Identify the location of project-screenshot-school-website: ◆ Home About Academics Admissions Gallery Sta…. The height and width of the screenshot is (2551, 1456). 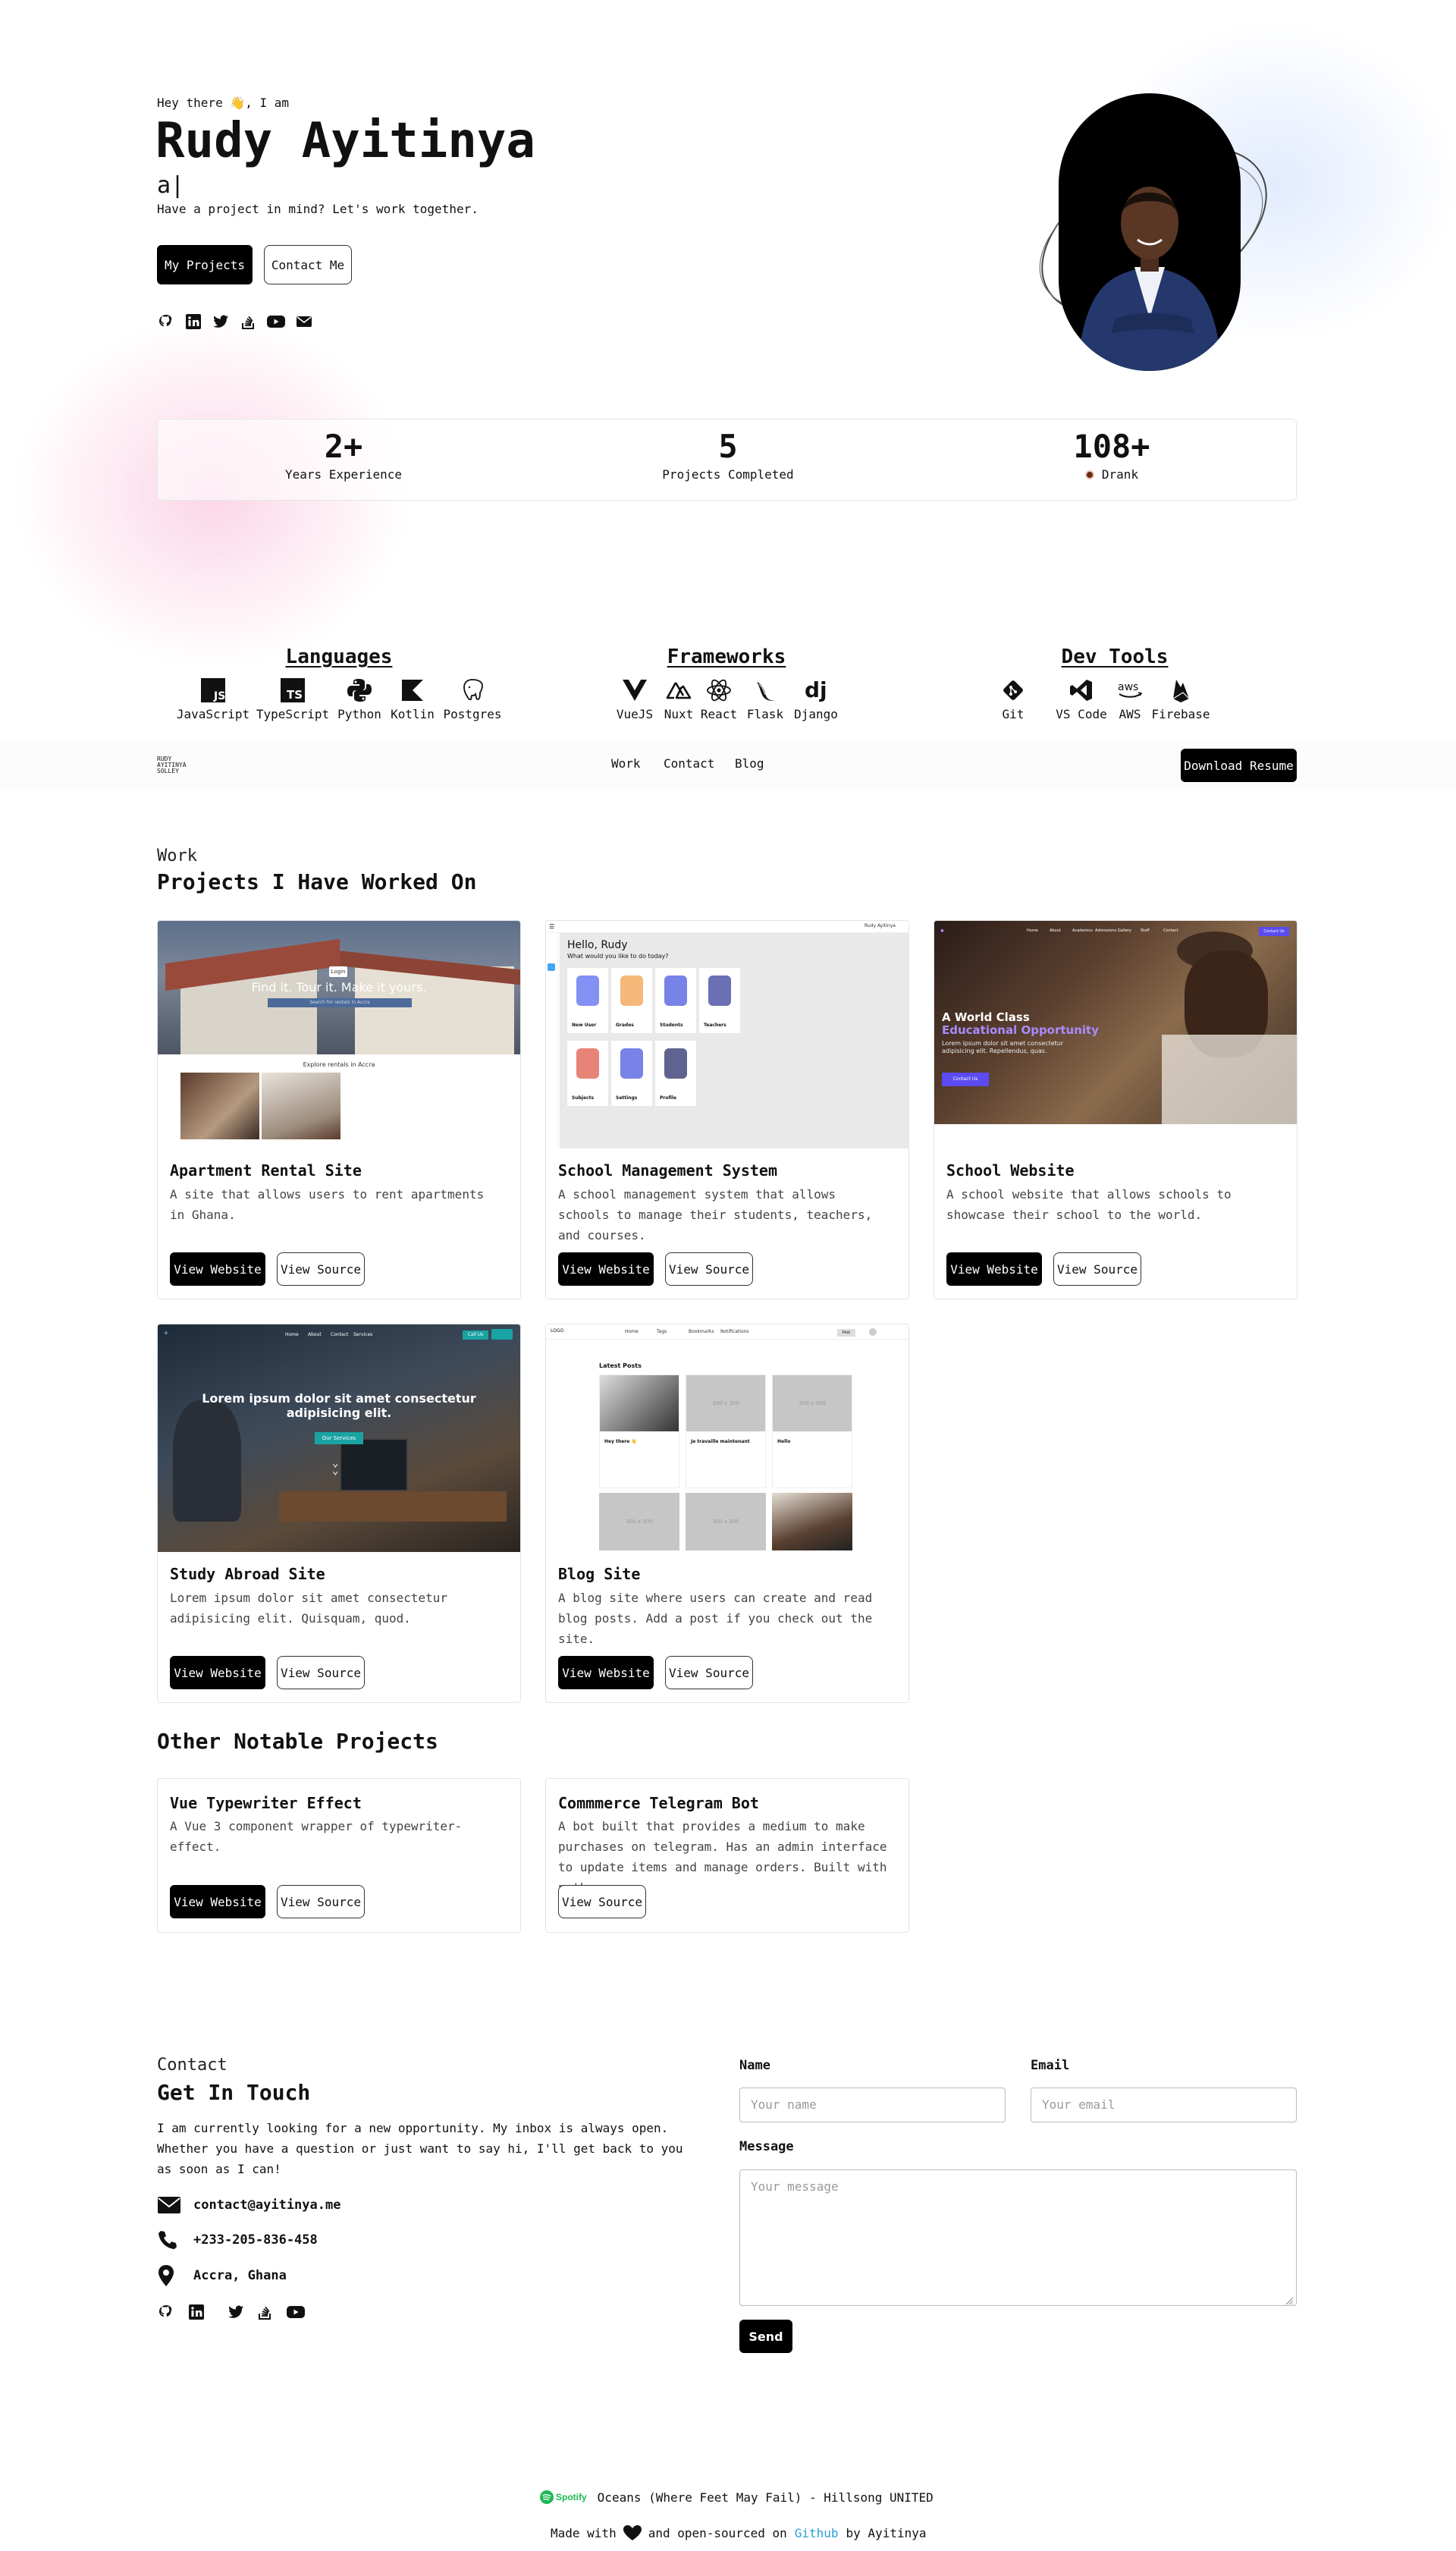
(1115, 1022).